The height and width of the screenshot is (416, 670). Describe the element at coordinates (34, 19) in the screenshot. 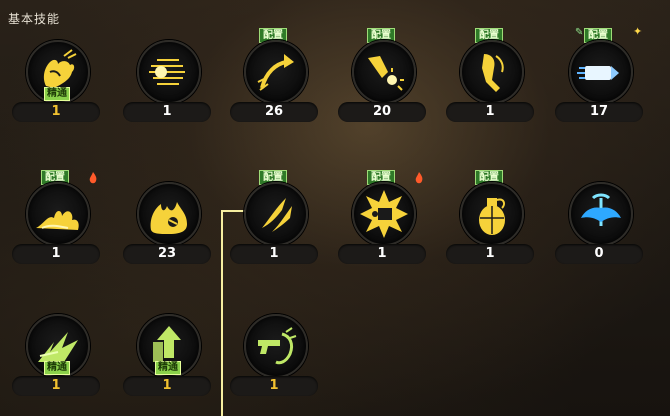

I see `panel-title: 基本技能` at that location.